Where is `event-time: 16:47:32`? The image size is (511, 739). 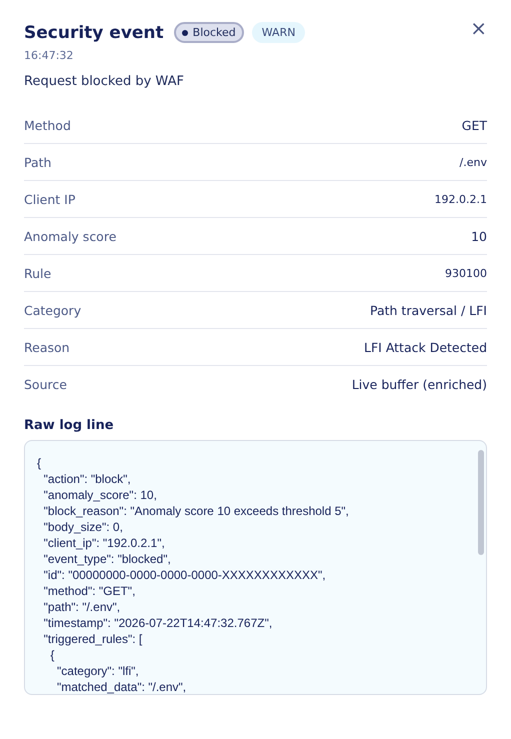
event-time: 16:47:32 is located at coordinates (49, 55).